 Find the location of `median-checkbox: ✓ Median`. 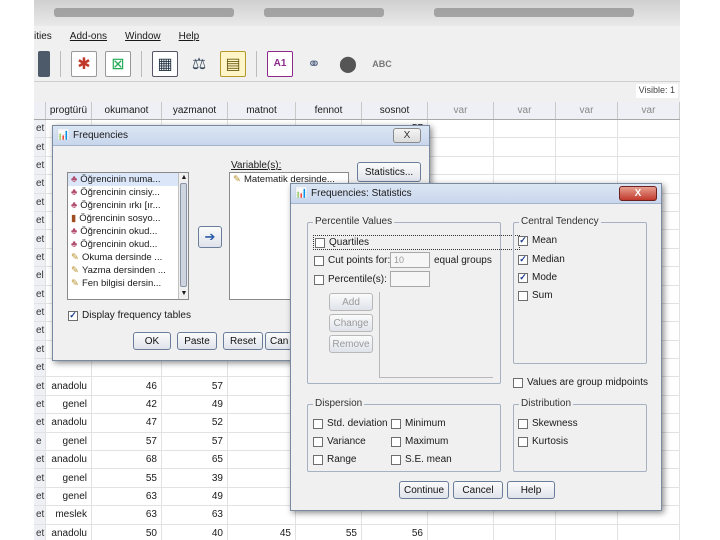

median-checkbox: ✓ Median is located at coordinates (541, 259).